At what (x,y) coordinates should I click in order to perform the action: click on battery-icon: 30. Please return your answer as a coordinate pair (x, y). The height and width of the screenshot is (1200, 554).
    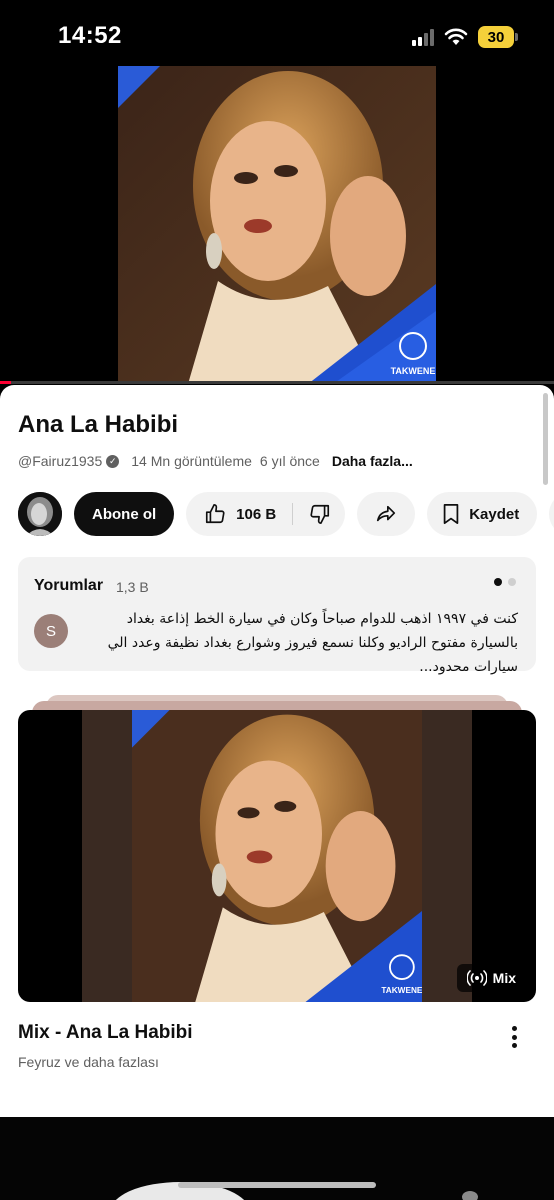
    Looking at the image, I should click on (498, 37).